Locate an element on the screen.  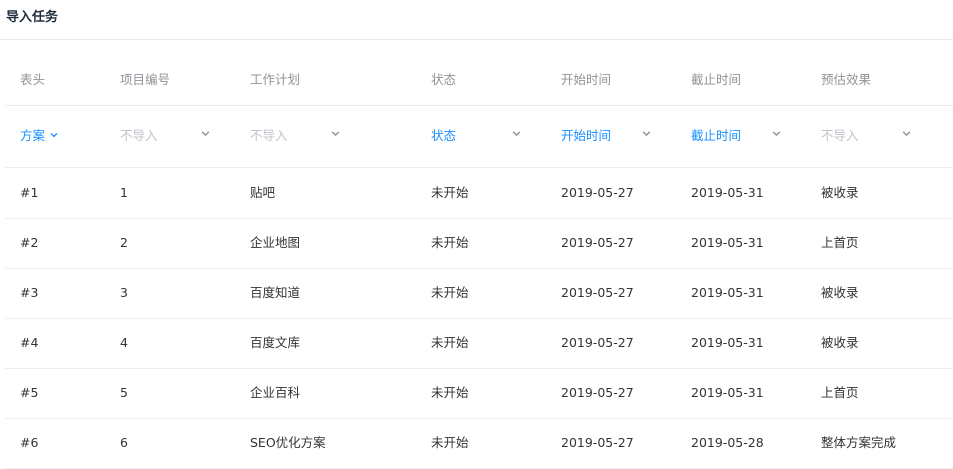
table-row: #2 2 企业地图 未开始 2019-05-27 2019-05-31 上首页 is located at coordinates (479, 243).